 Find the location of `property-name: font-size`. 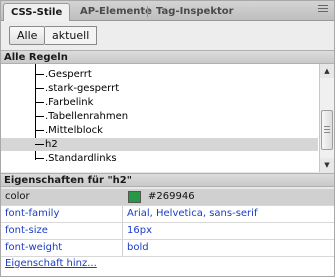

property-name: font-size is located at coordinates (26, 230).